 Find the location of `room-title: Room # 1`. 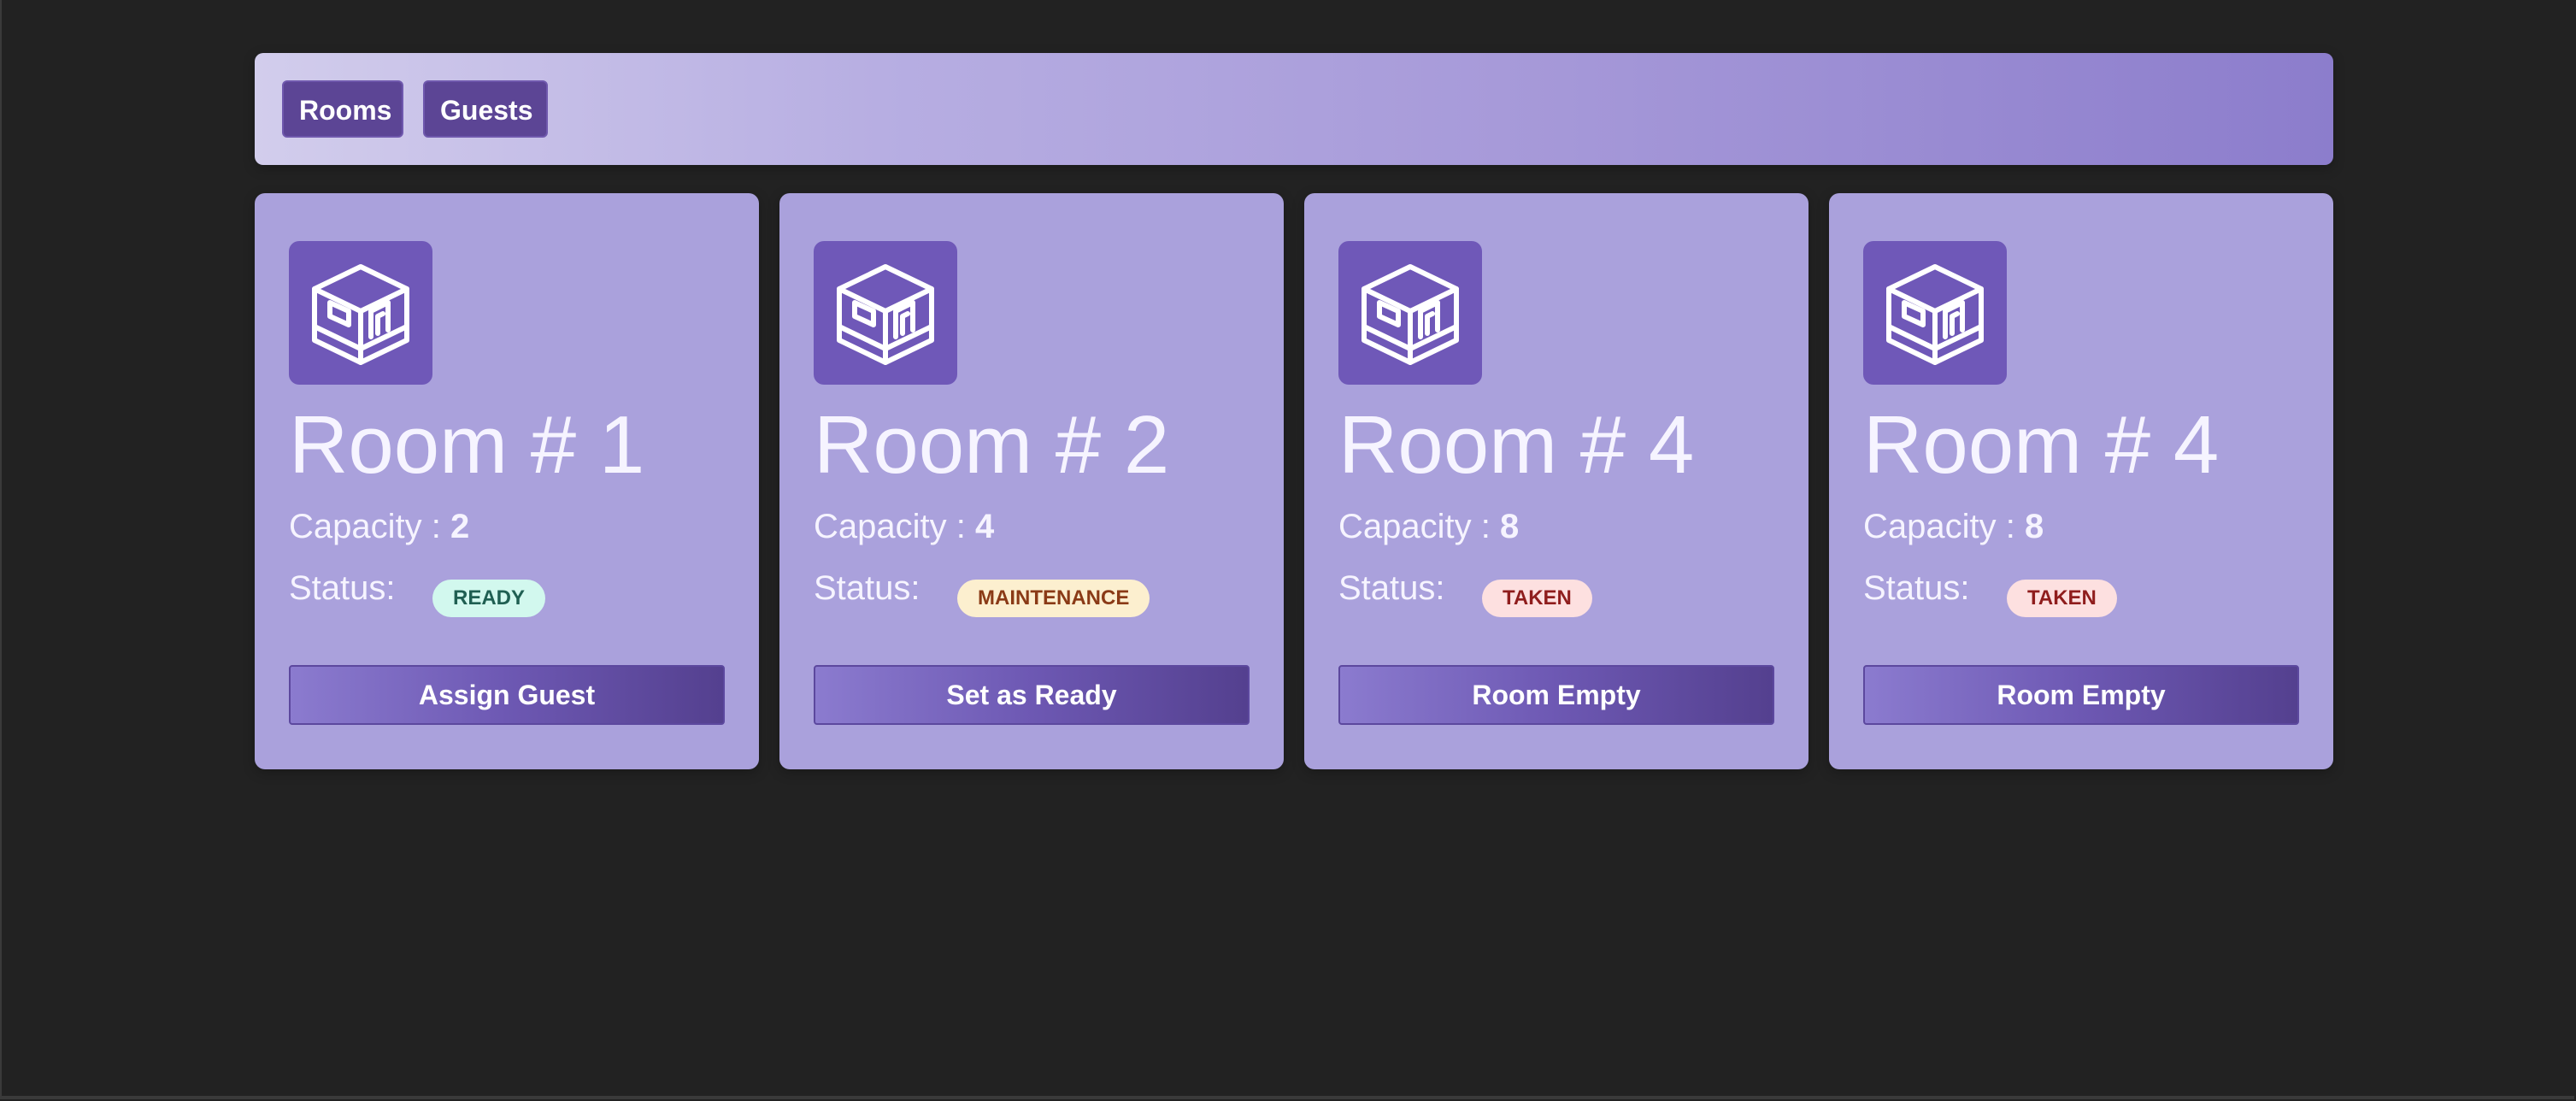

room-title: Room # 1 is located at coordinates (467, 445).